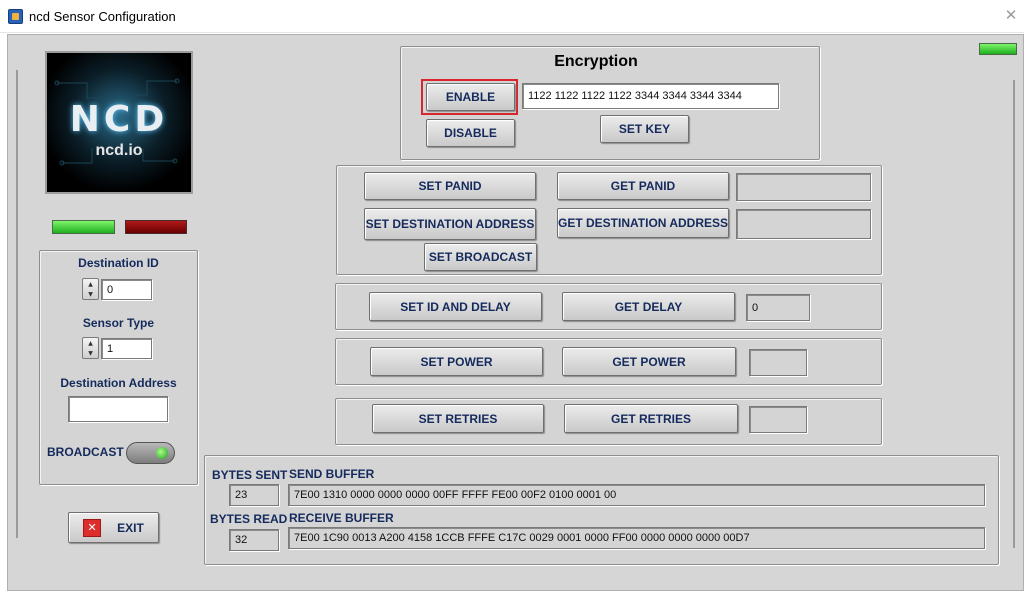 This screenshot has height=591, width=1024. I want to click on disable-button: DISABLE, so click(470, 133).